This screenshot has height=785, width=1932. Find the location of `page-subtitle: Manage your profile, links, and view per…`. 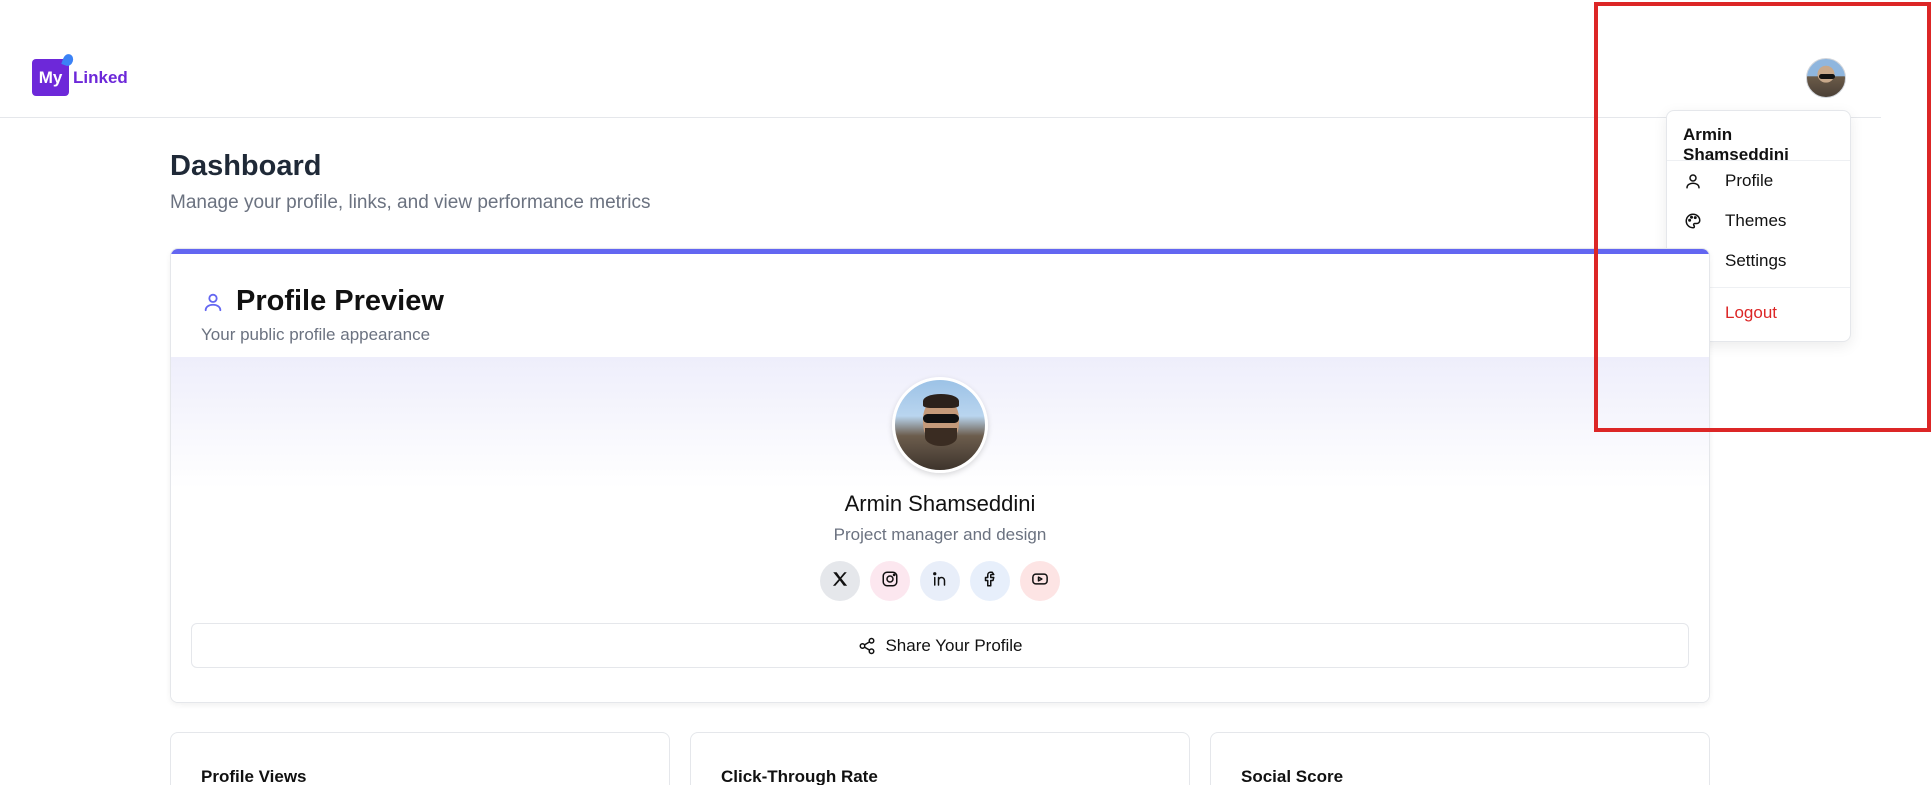

page-subtitle: Manage your profile, links, and view per… is located at coordinates (410, 202).